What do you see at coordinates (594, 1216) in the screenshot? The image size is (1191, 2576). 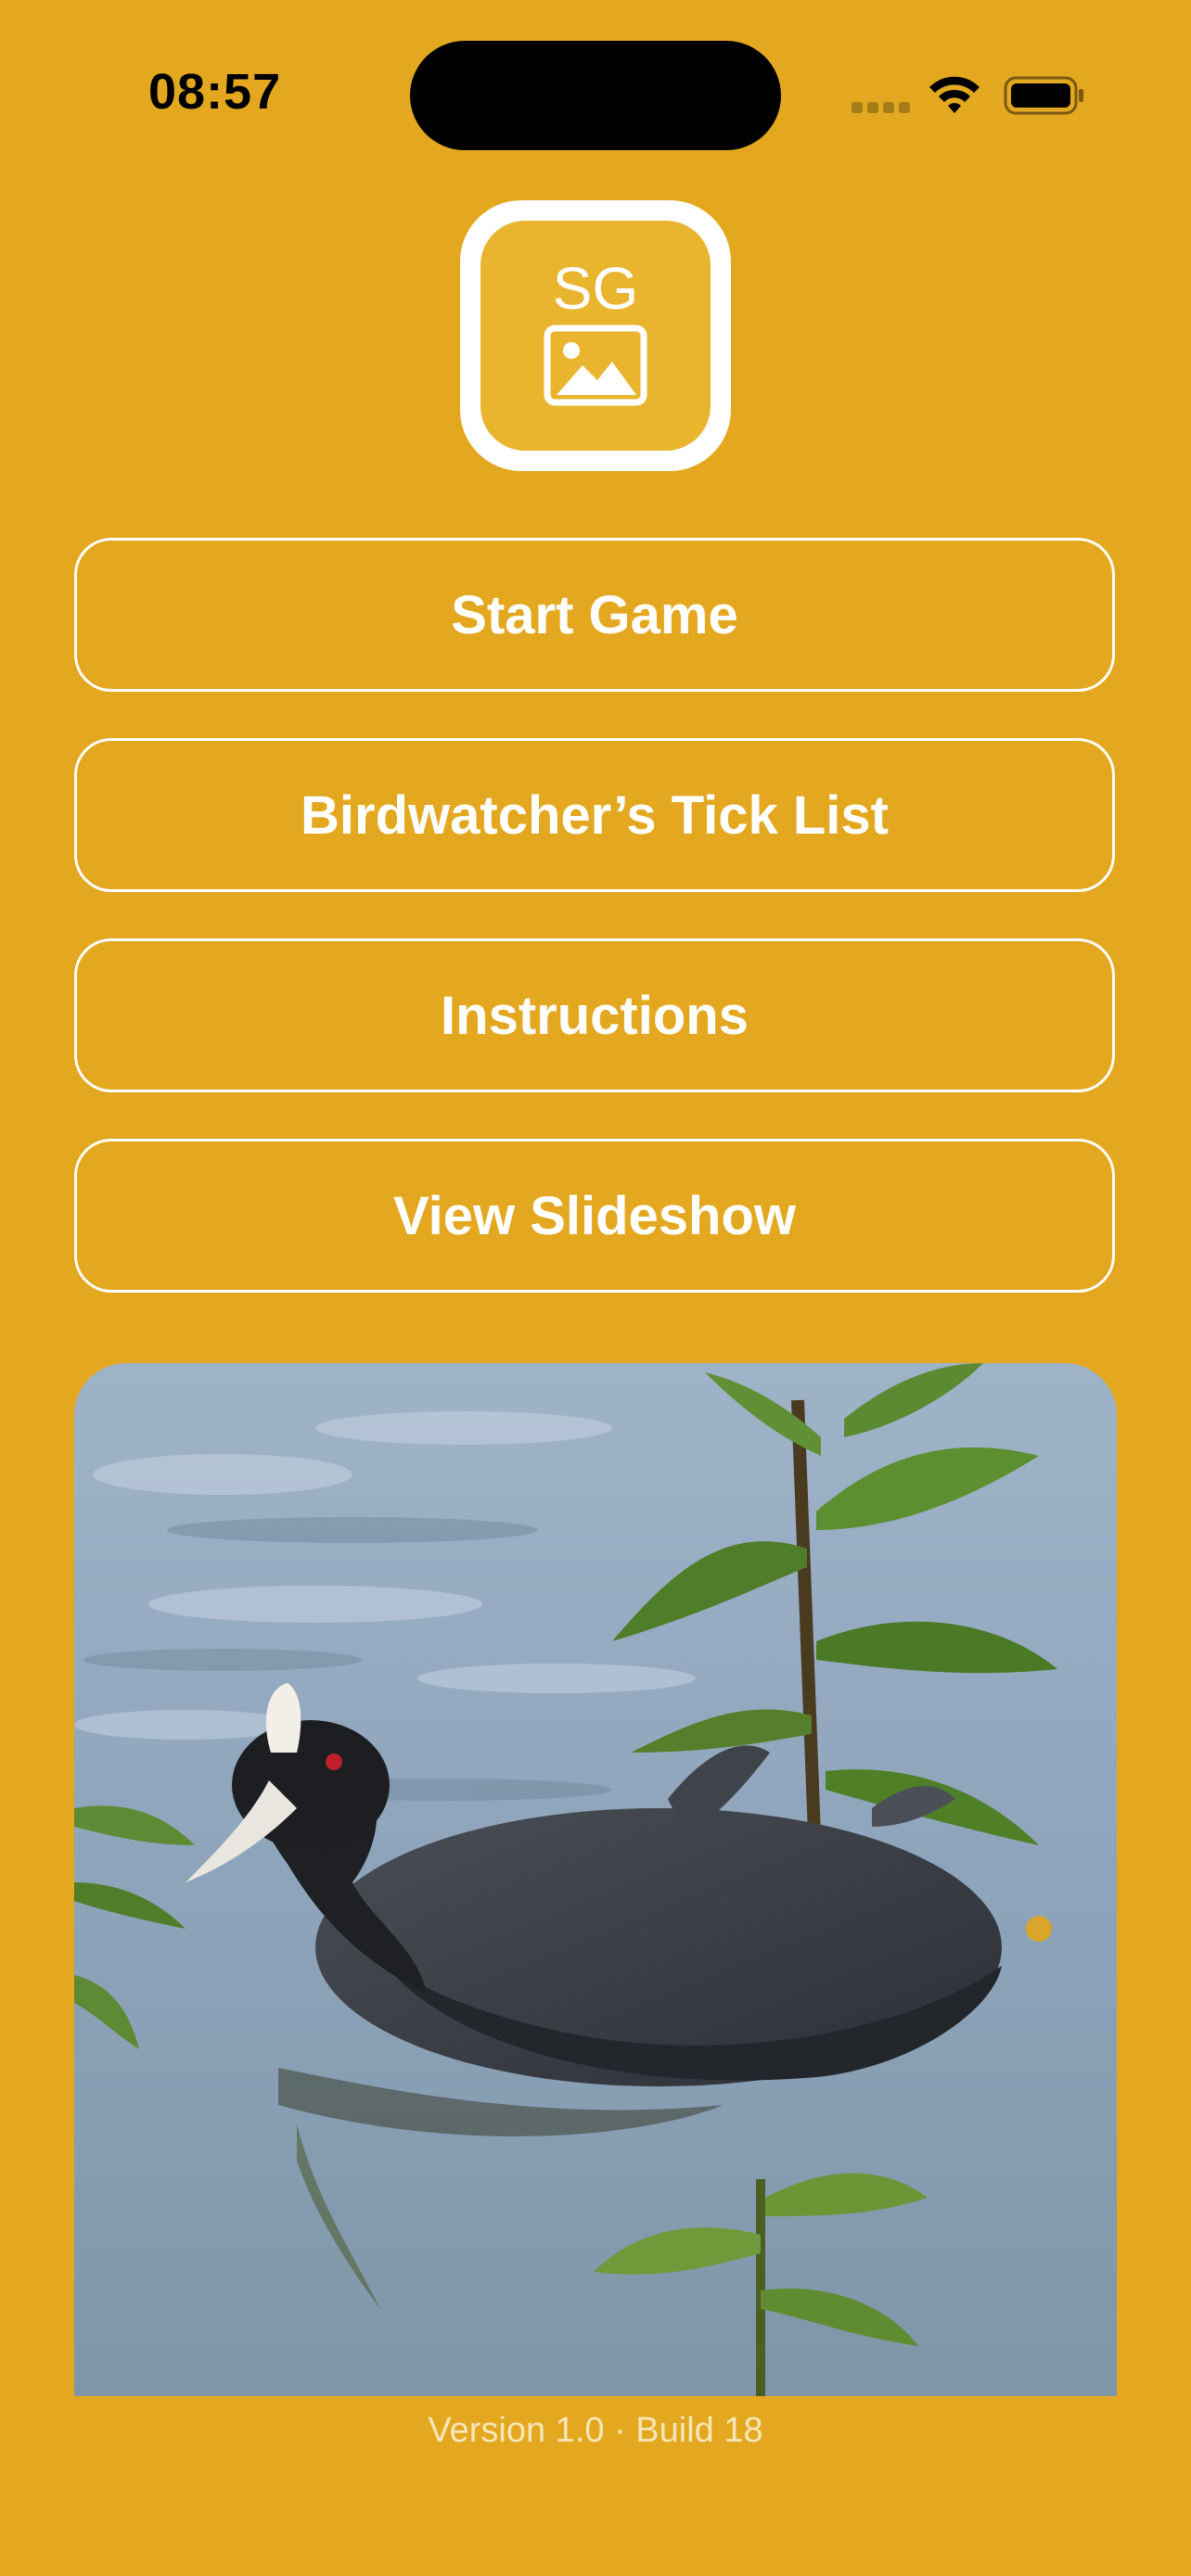 I see `view-slideshow-button: View Slideshow` at bounding box center [594, 1216].